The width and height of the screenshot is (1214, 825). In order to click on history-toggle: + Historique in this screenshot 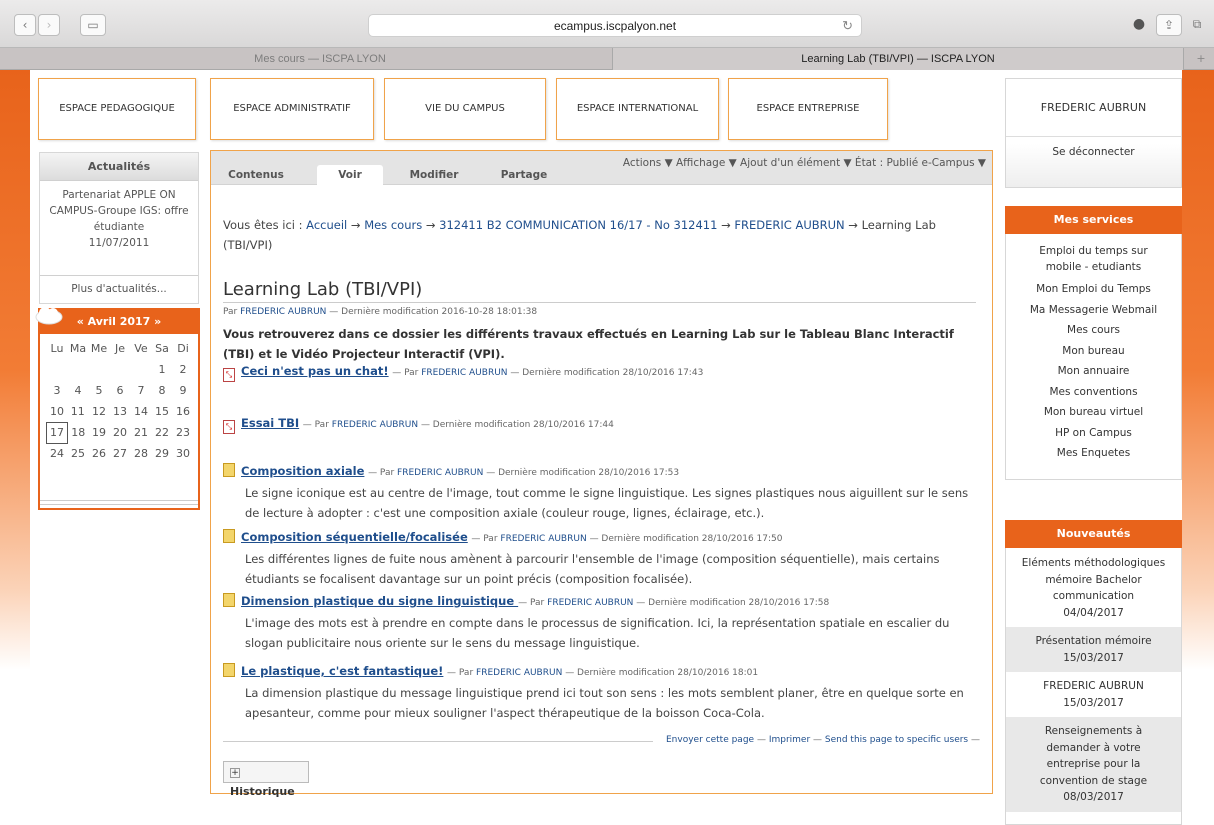, I will do `click(266, 779)`.